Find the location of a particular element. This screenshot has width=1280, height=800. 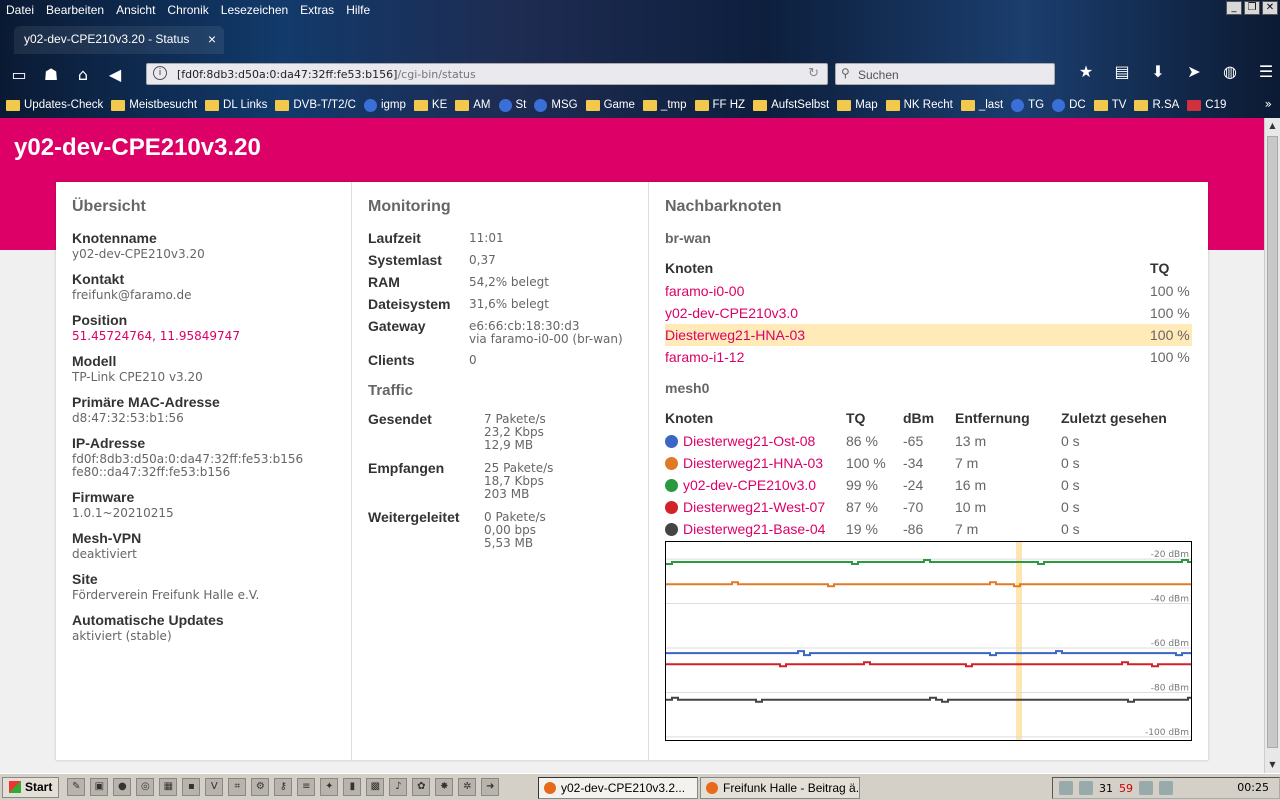

minimize-button: _ is located at coordinates (1234, 8).